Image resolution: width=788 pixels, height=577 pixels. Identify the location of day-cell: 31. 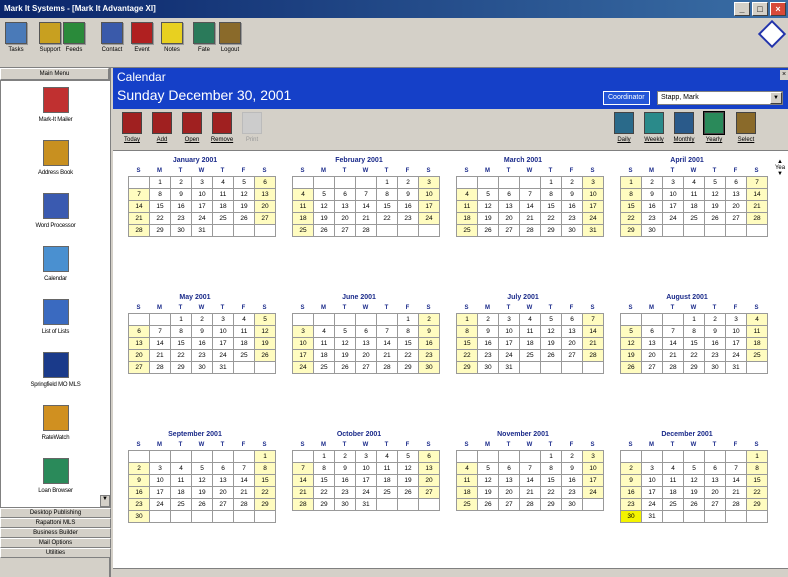
(593, 231).